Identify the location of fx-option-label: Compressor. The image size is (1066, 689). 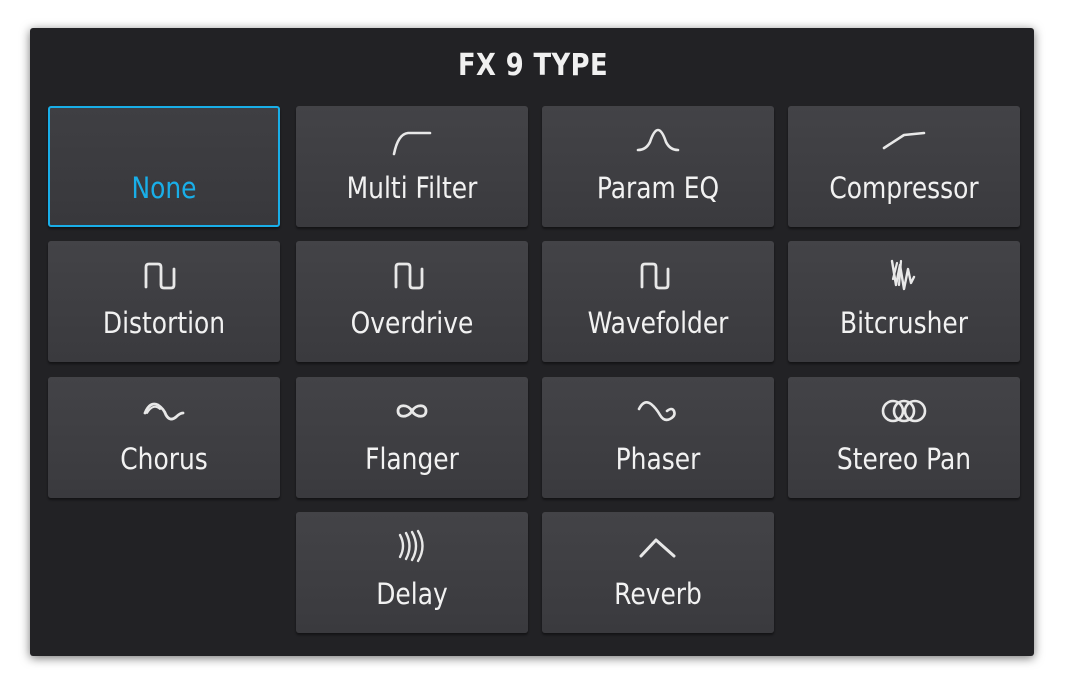
(904, 188).